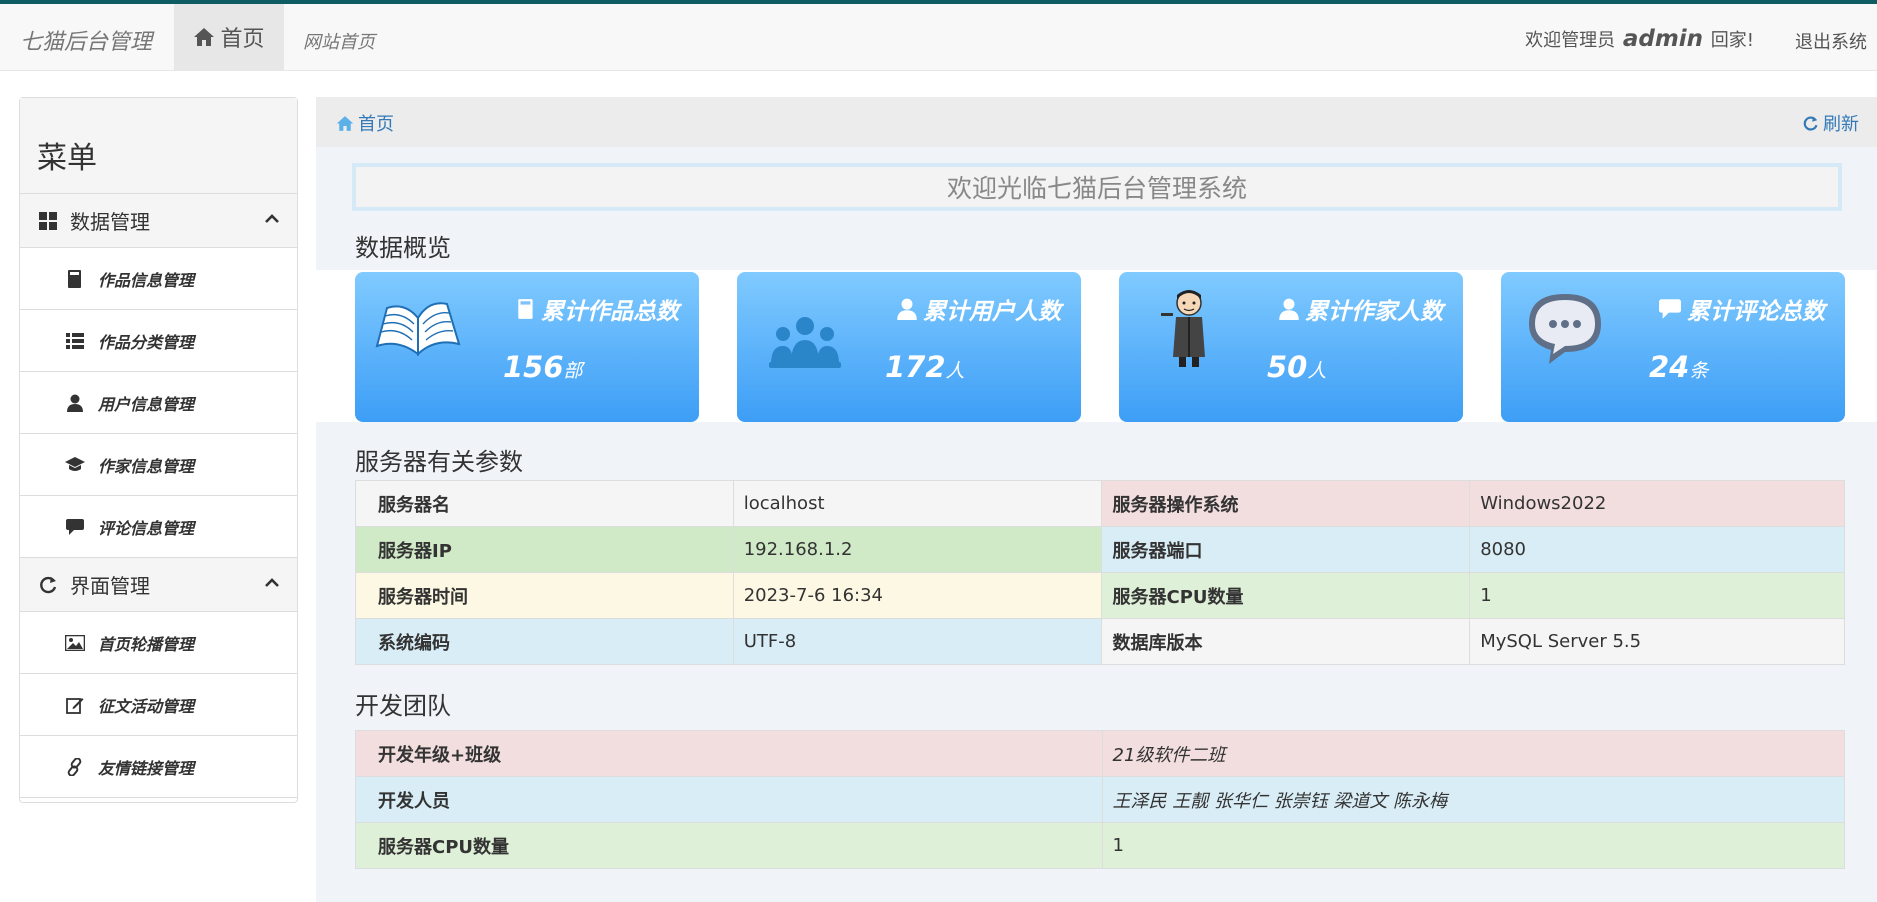 This screenshot has height=902, width=1877. I want to click on table-value: MySQL Server 5.5, so click(1657, 641).